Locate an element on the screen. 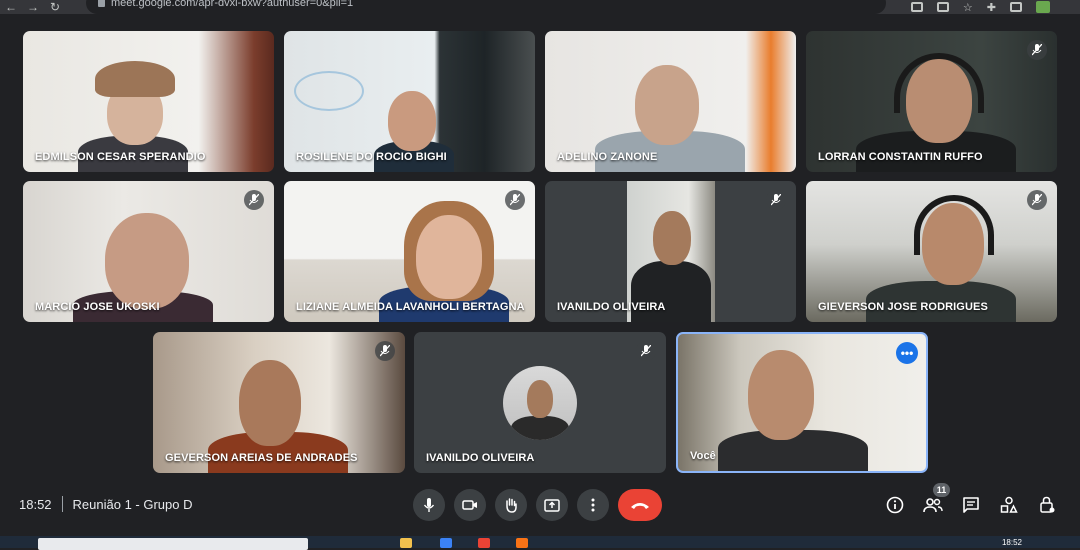 The height and width of the screenshot is (550, 1080). activities-button is located at coordinates (1009, 505).